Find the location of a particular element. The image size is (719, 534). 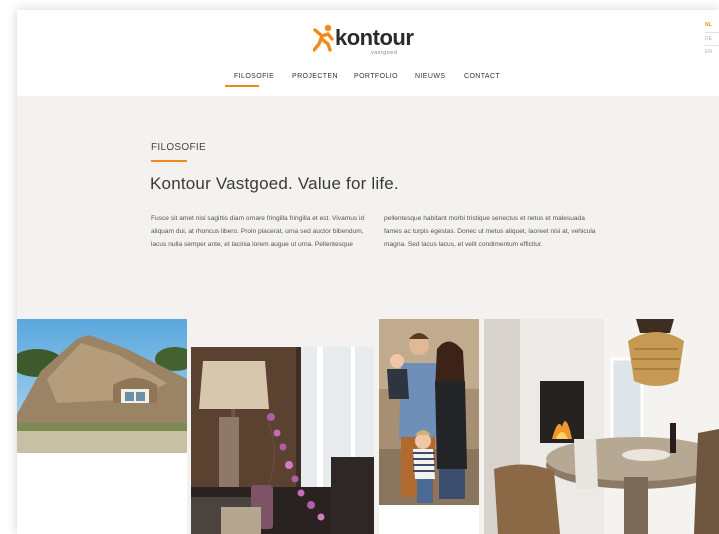

house-image is located at coordinates (102, 386).